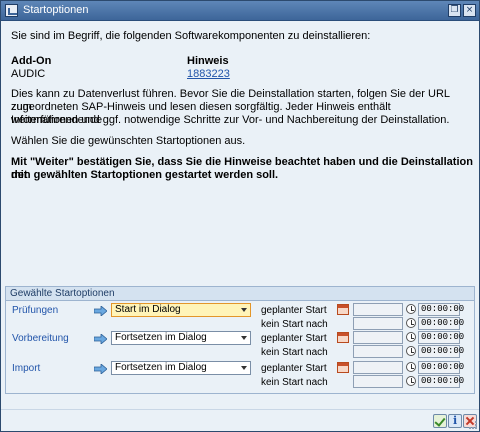 The width and height of the screenshot is (480, 432). What do you see at coordinates (454, 10) in the screenshot?
I see `restore-button: ❐` at bounding box center [454, 10].